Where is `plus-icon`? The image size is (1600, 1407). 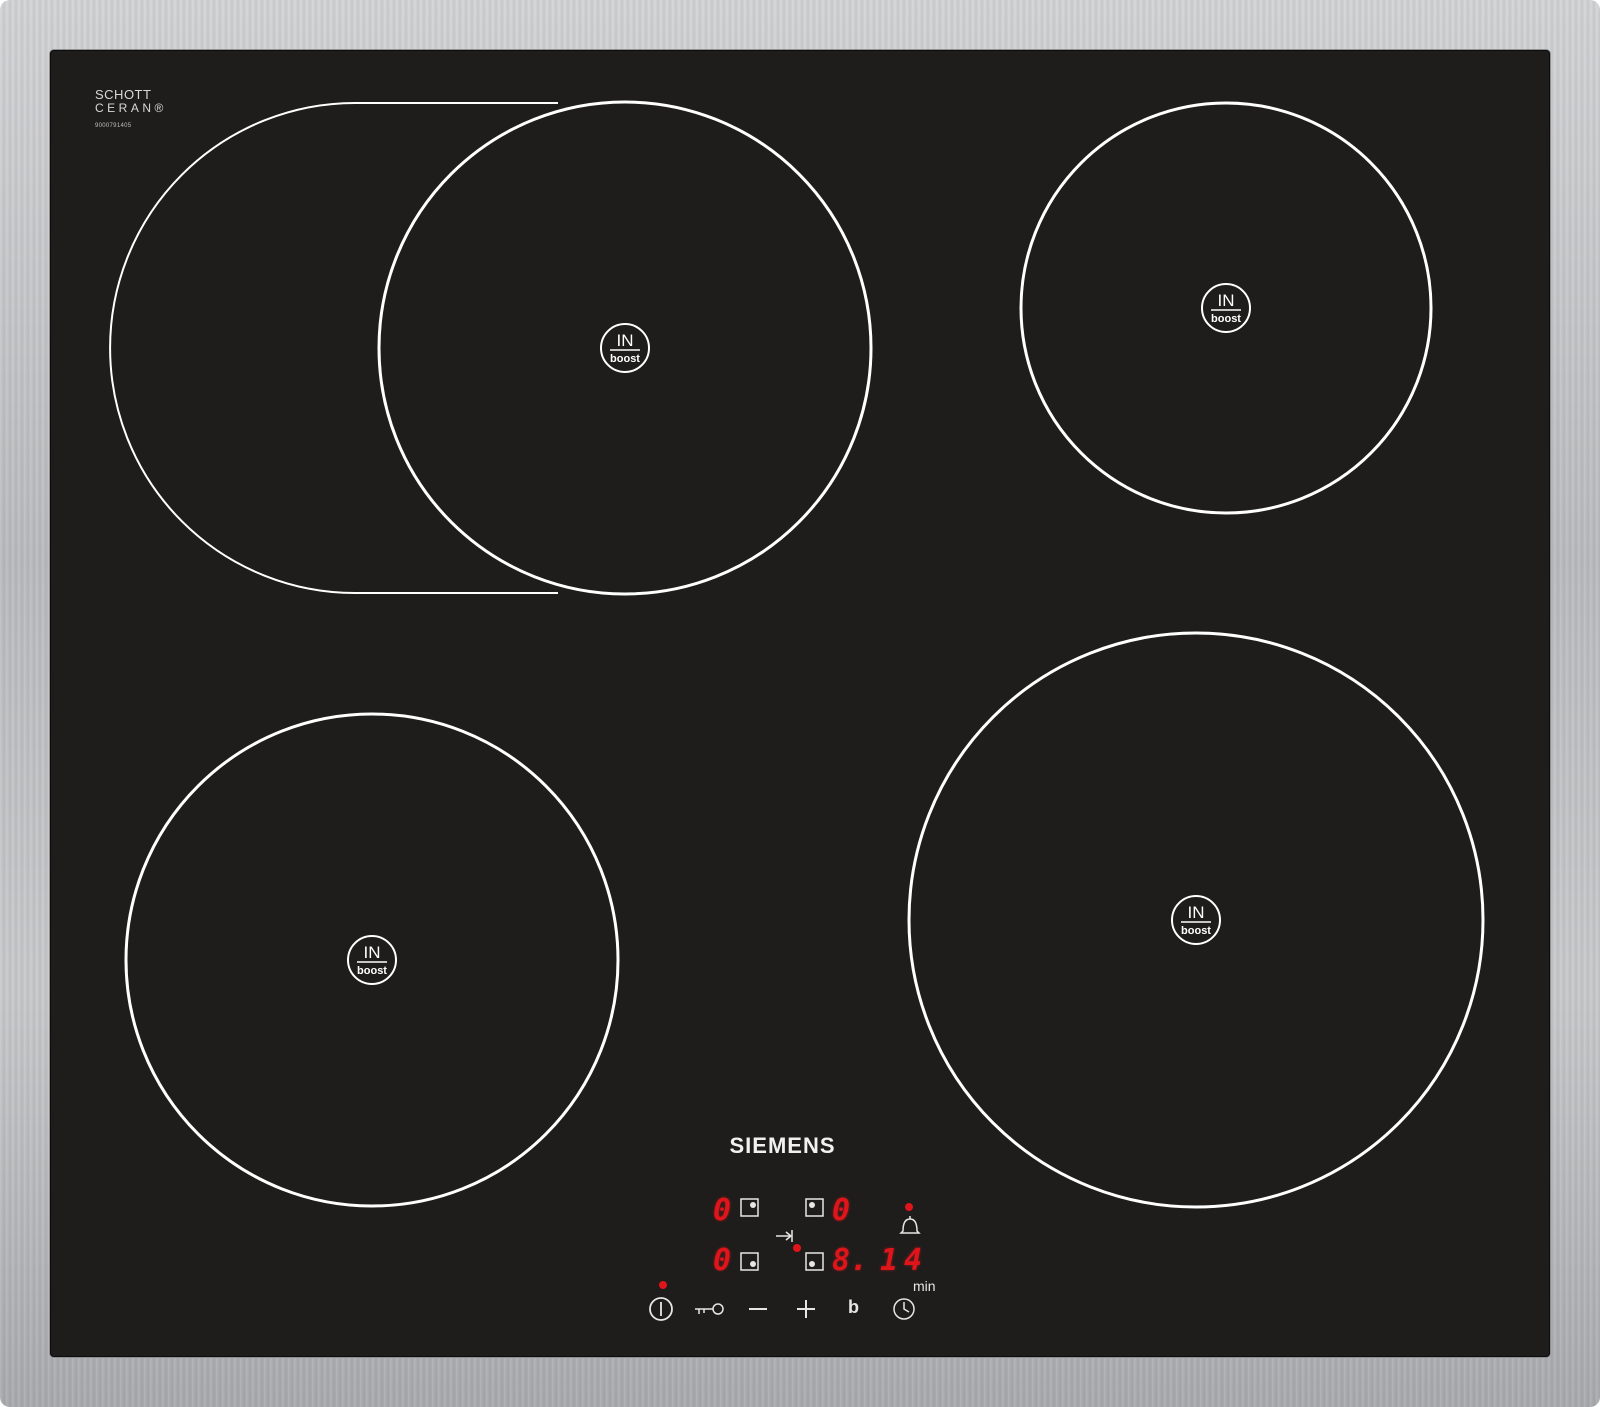
plus-icon is located at coordinates (806, 1309).